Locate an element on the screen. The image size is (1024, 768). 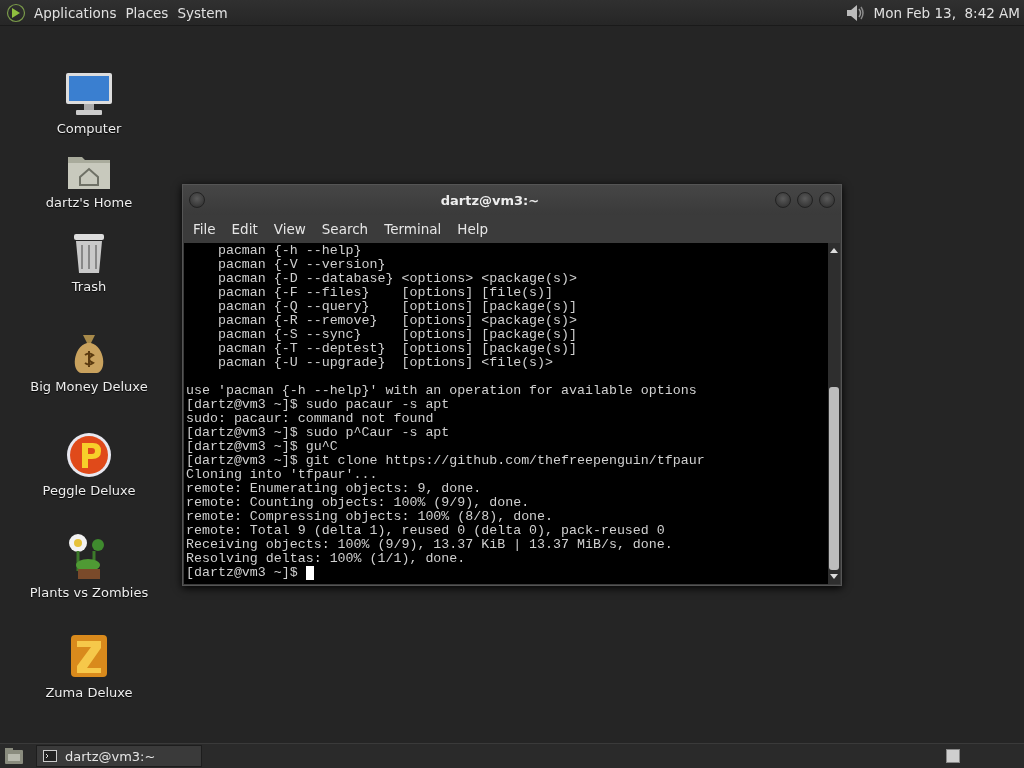
terminal-line: sudo: pacaur: command not found is located at coordinates (310, 419).